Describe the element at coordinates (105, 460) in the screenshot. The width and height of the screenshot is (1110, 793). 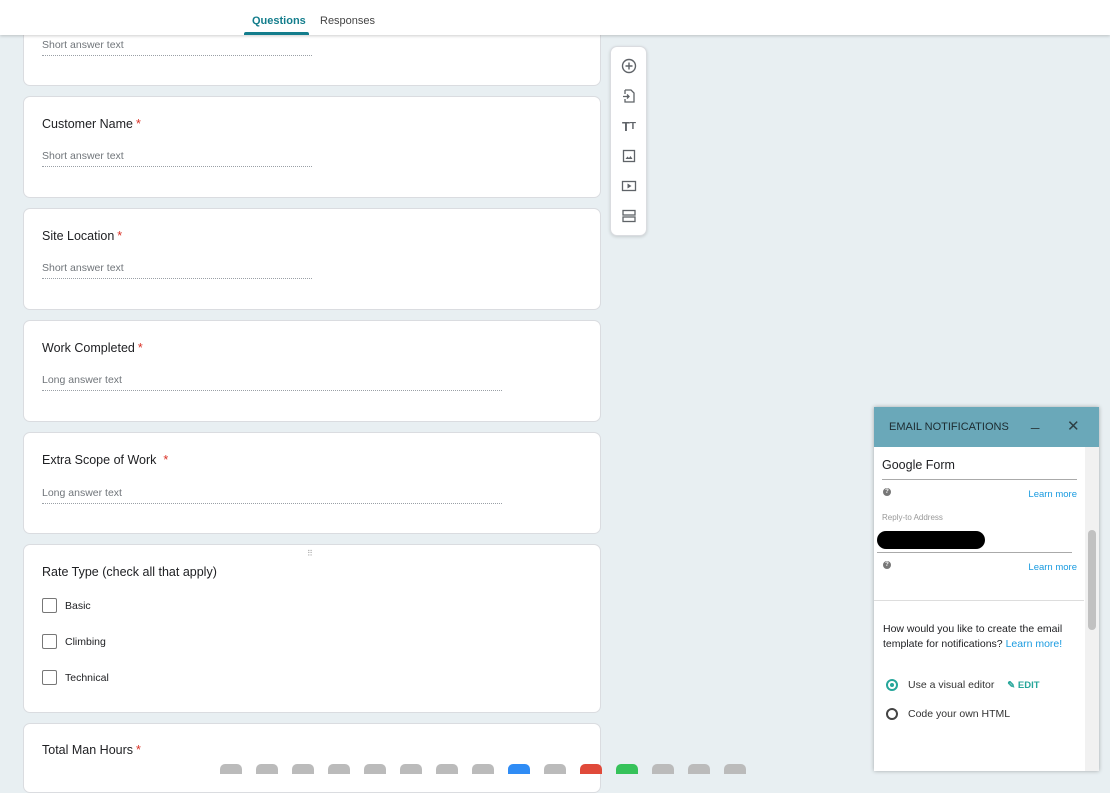
I see `question-title: Extra Scope of Work *` at that location.